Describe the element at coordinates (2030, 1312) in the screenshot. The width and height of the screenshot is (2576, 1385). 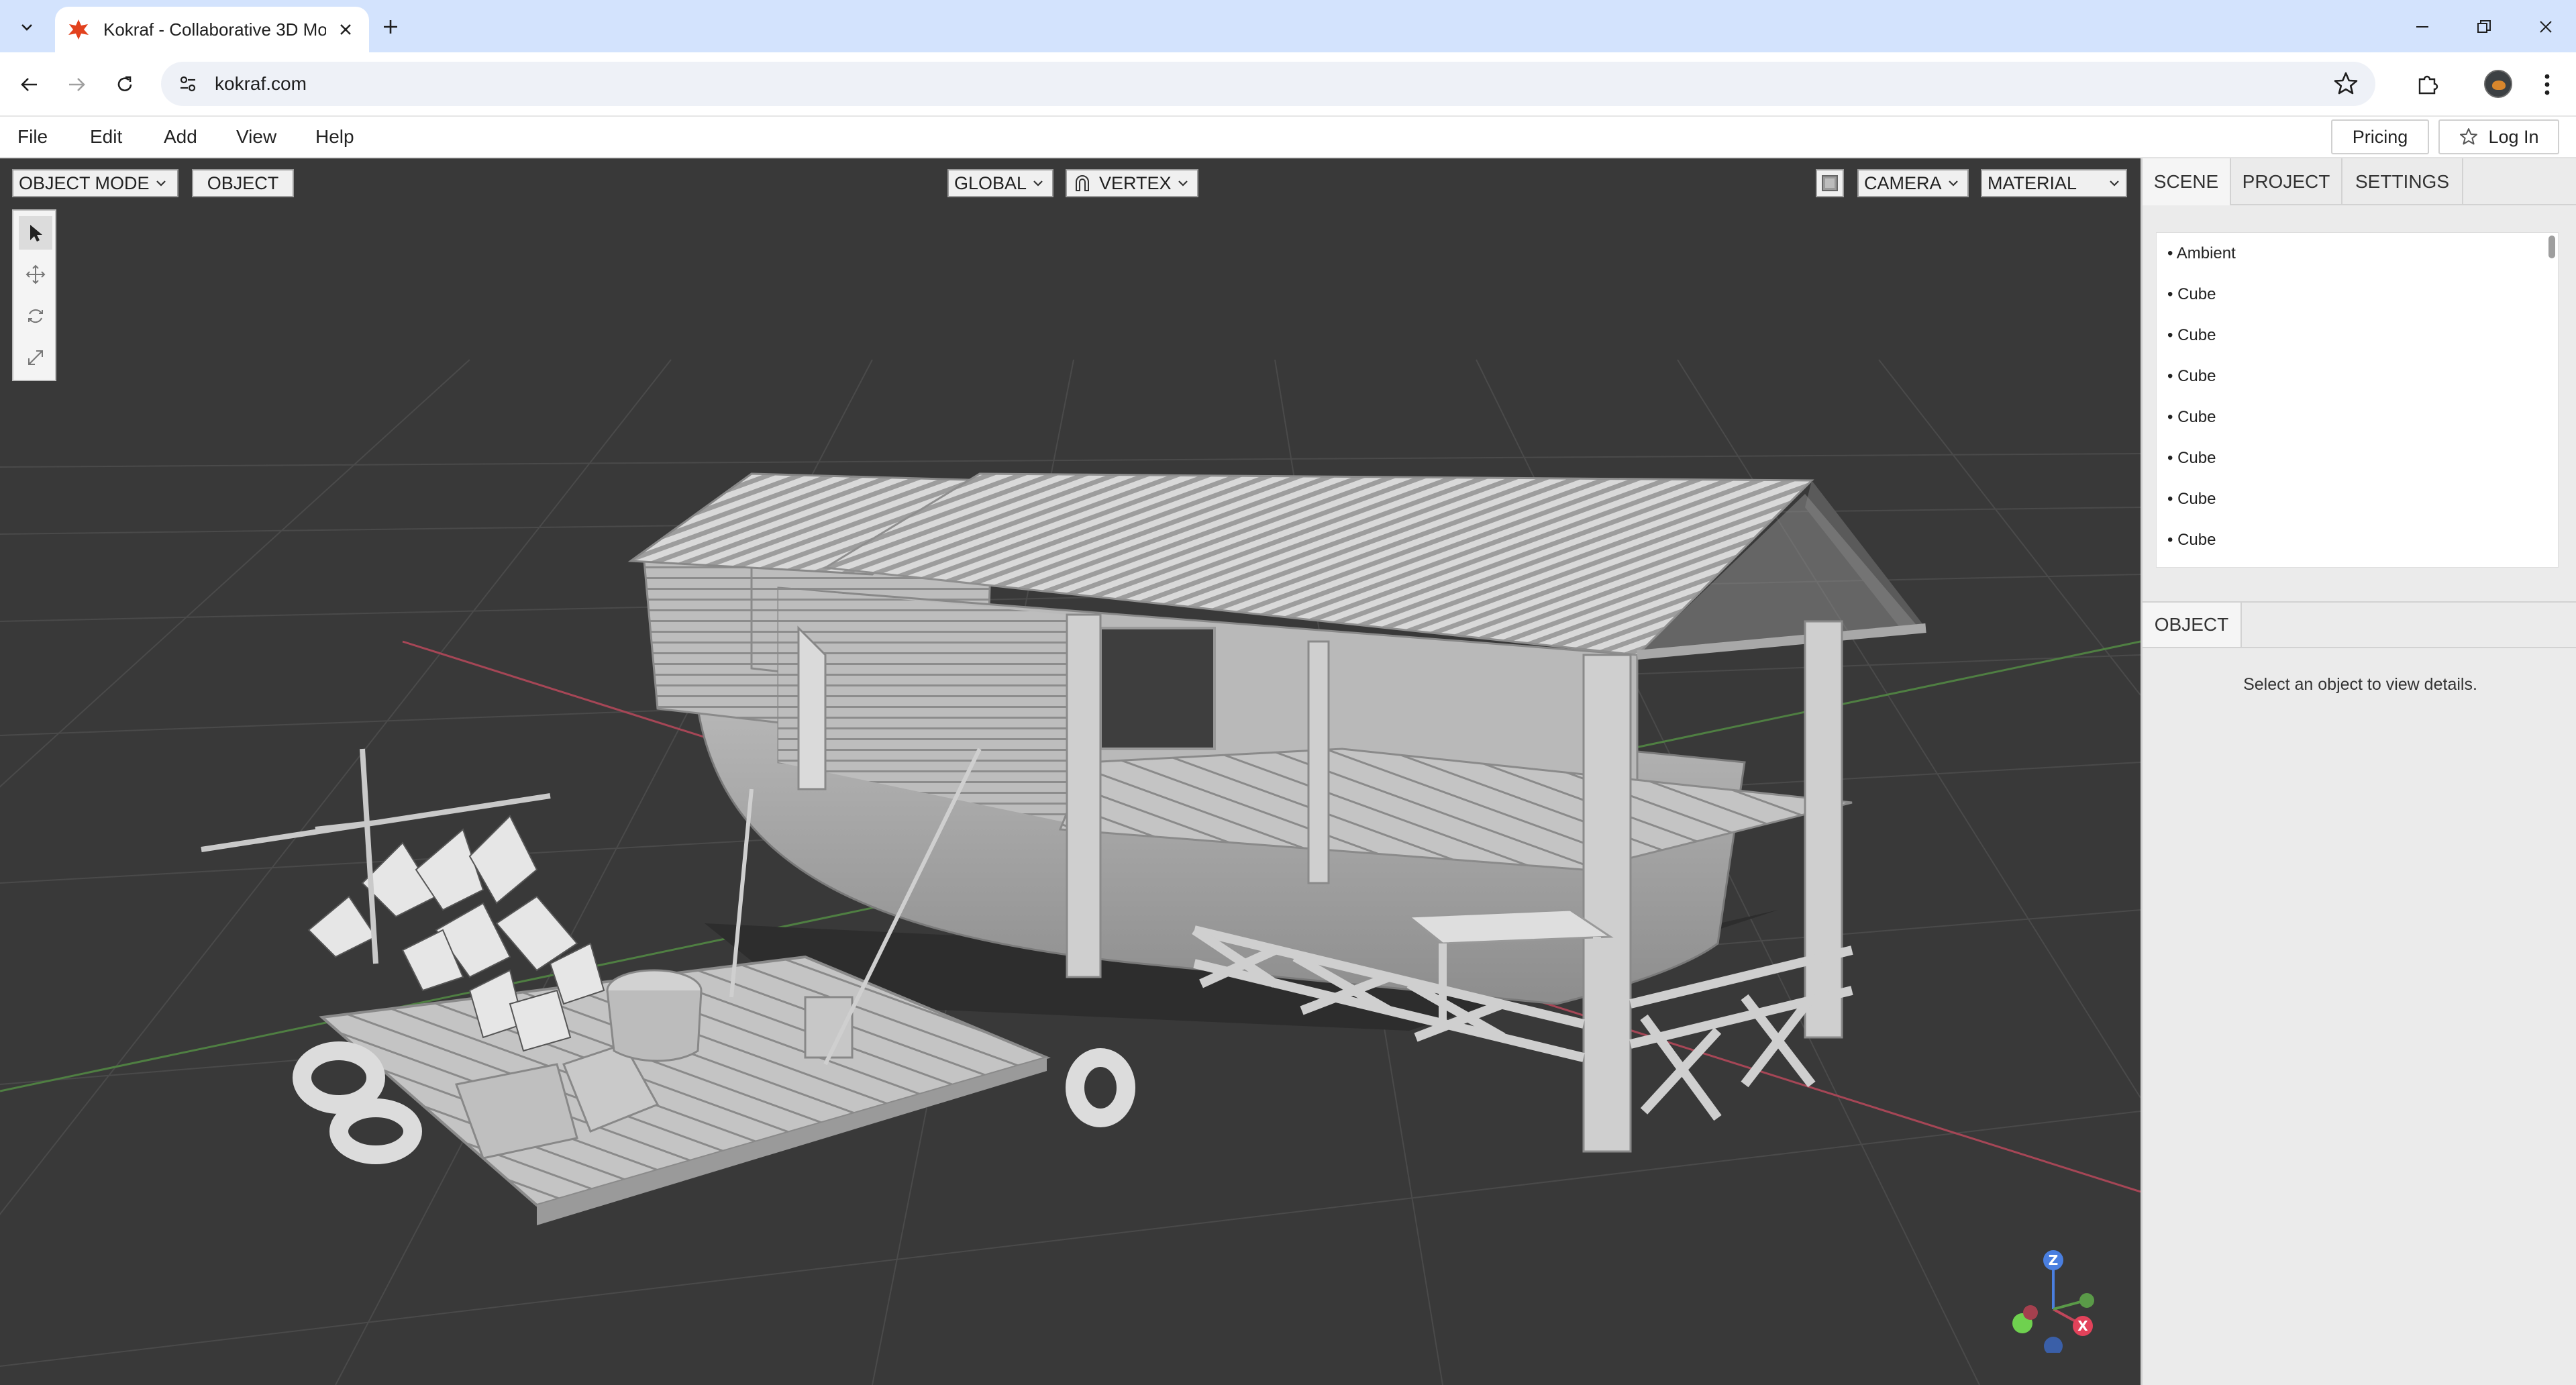
I see `axis-neg-x-handle` at that location.